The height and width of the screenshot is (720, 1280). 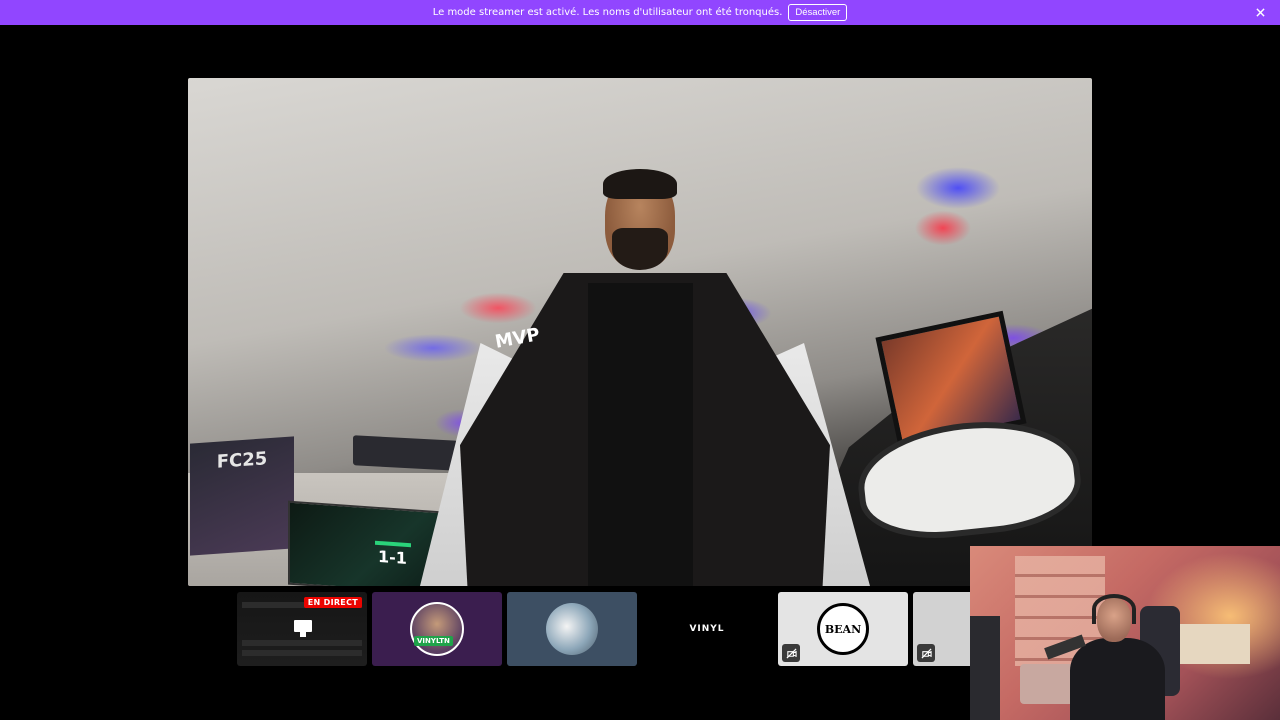 I want to click on close-icon, so click(x=1260, y=12).